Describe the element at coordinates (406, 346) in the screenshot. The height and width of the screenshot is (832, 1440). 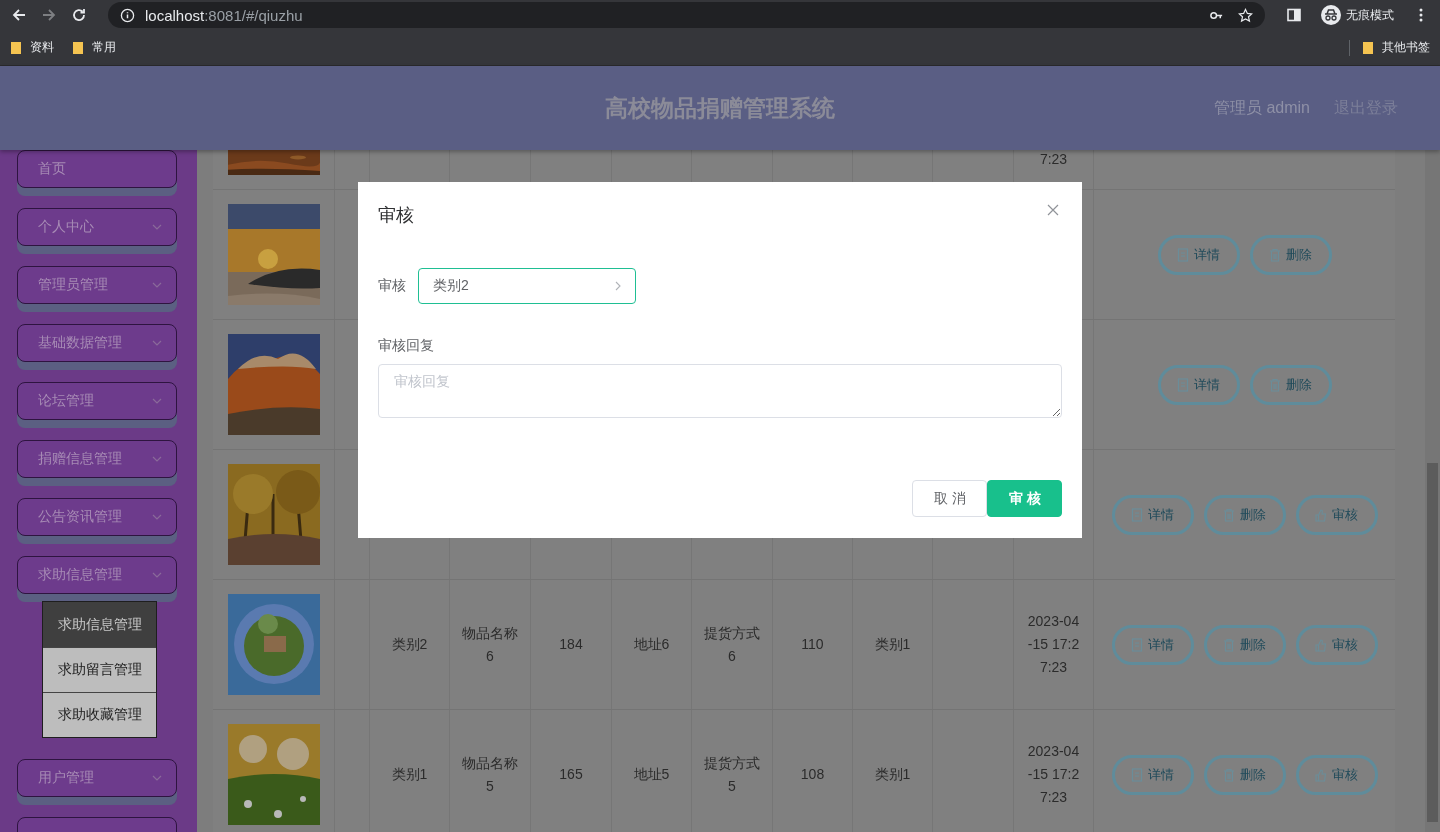
I see `field-label: 审核回复` at that location.